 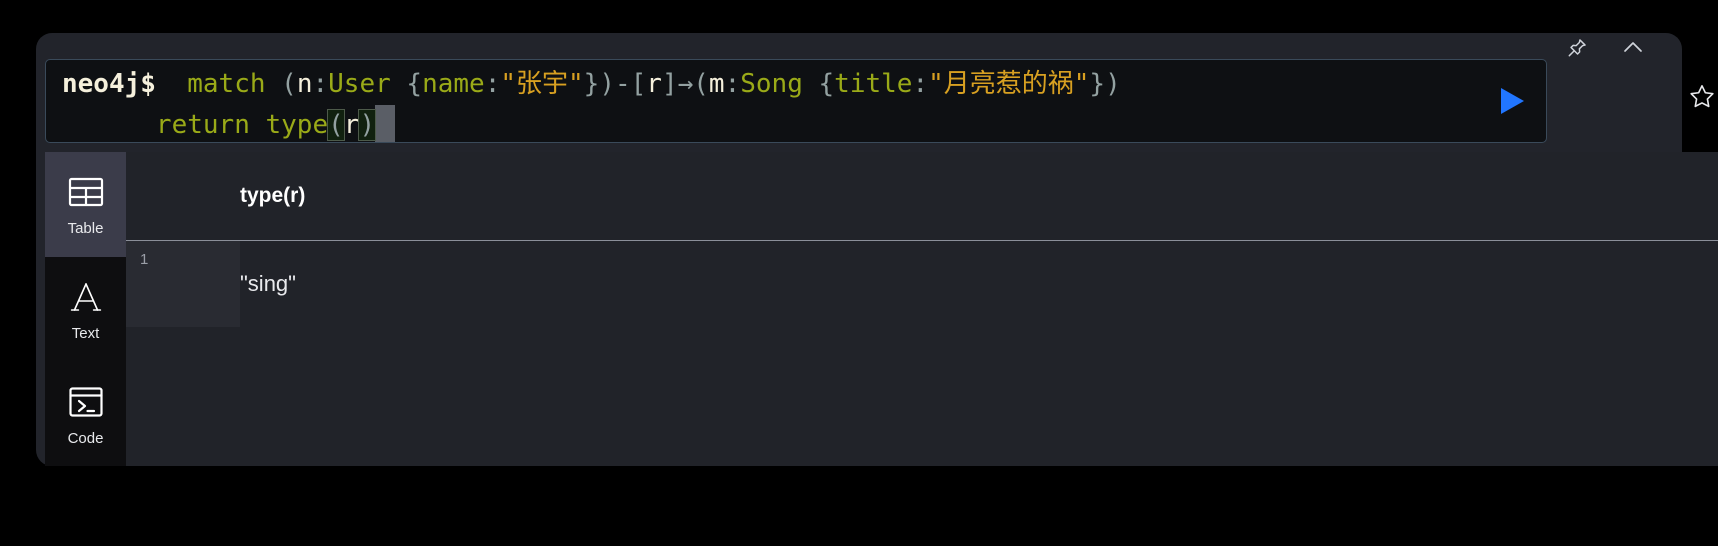 What do you see at coordinates (359, 84) in the screenshot?
I see `token-label-user: User` at bounding box center [359, 84].